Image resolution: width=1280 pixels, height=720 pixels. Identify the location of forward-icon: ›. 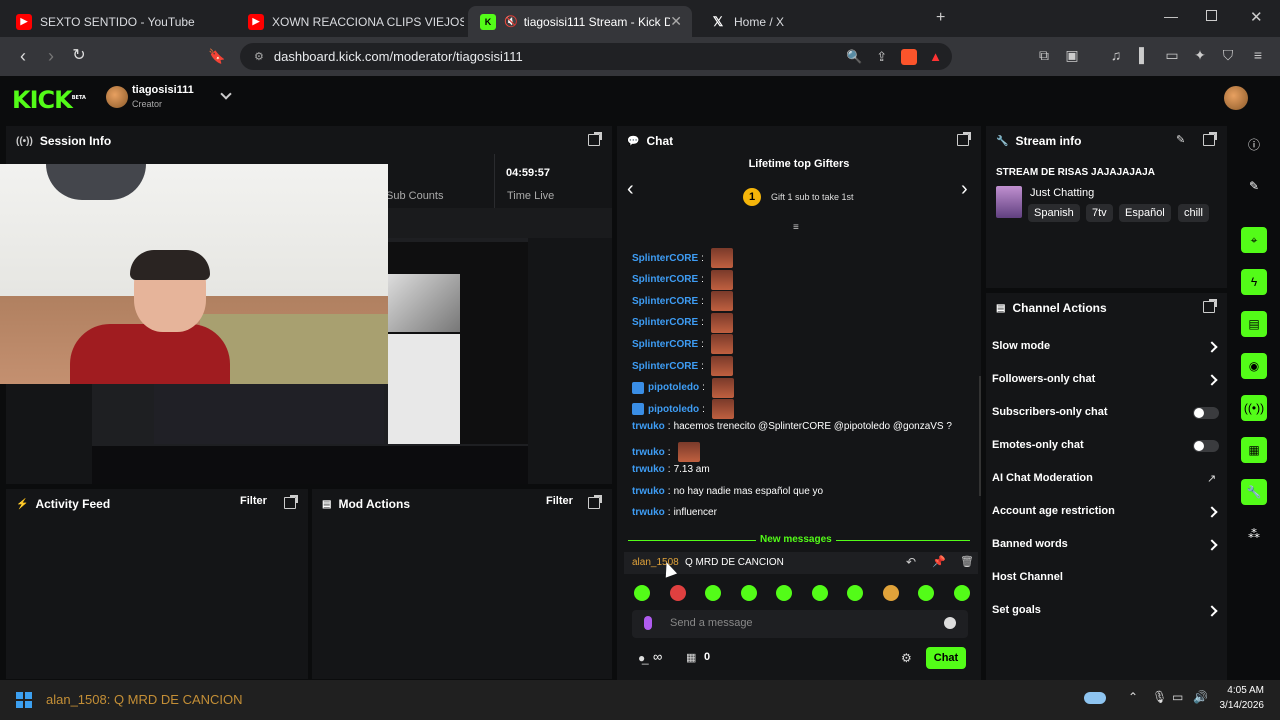
(51, 56).